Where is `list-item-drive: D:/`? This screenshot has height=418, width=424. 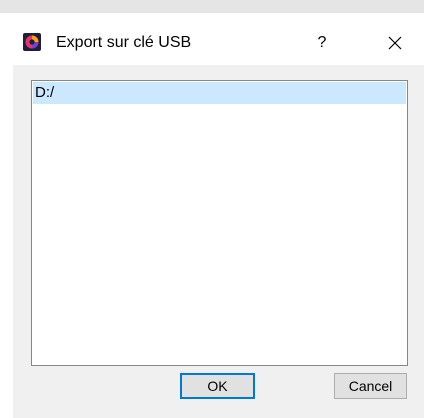
list-item-drive: D:/ is located at coordinates (219, 93).